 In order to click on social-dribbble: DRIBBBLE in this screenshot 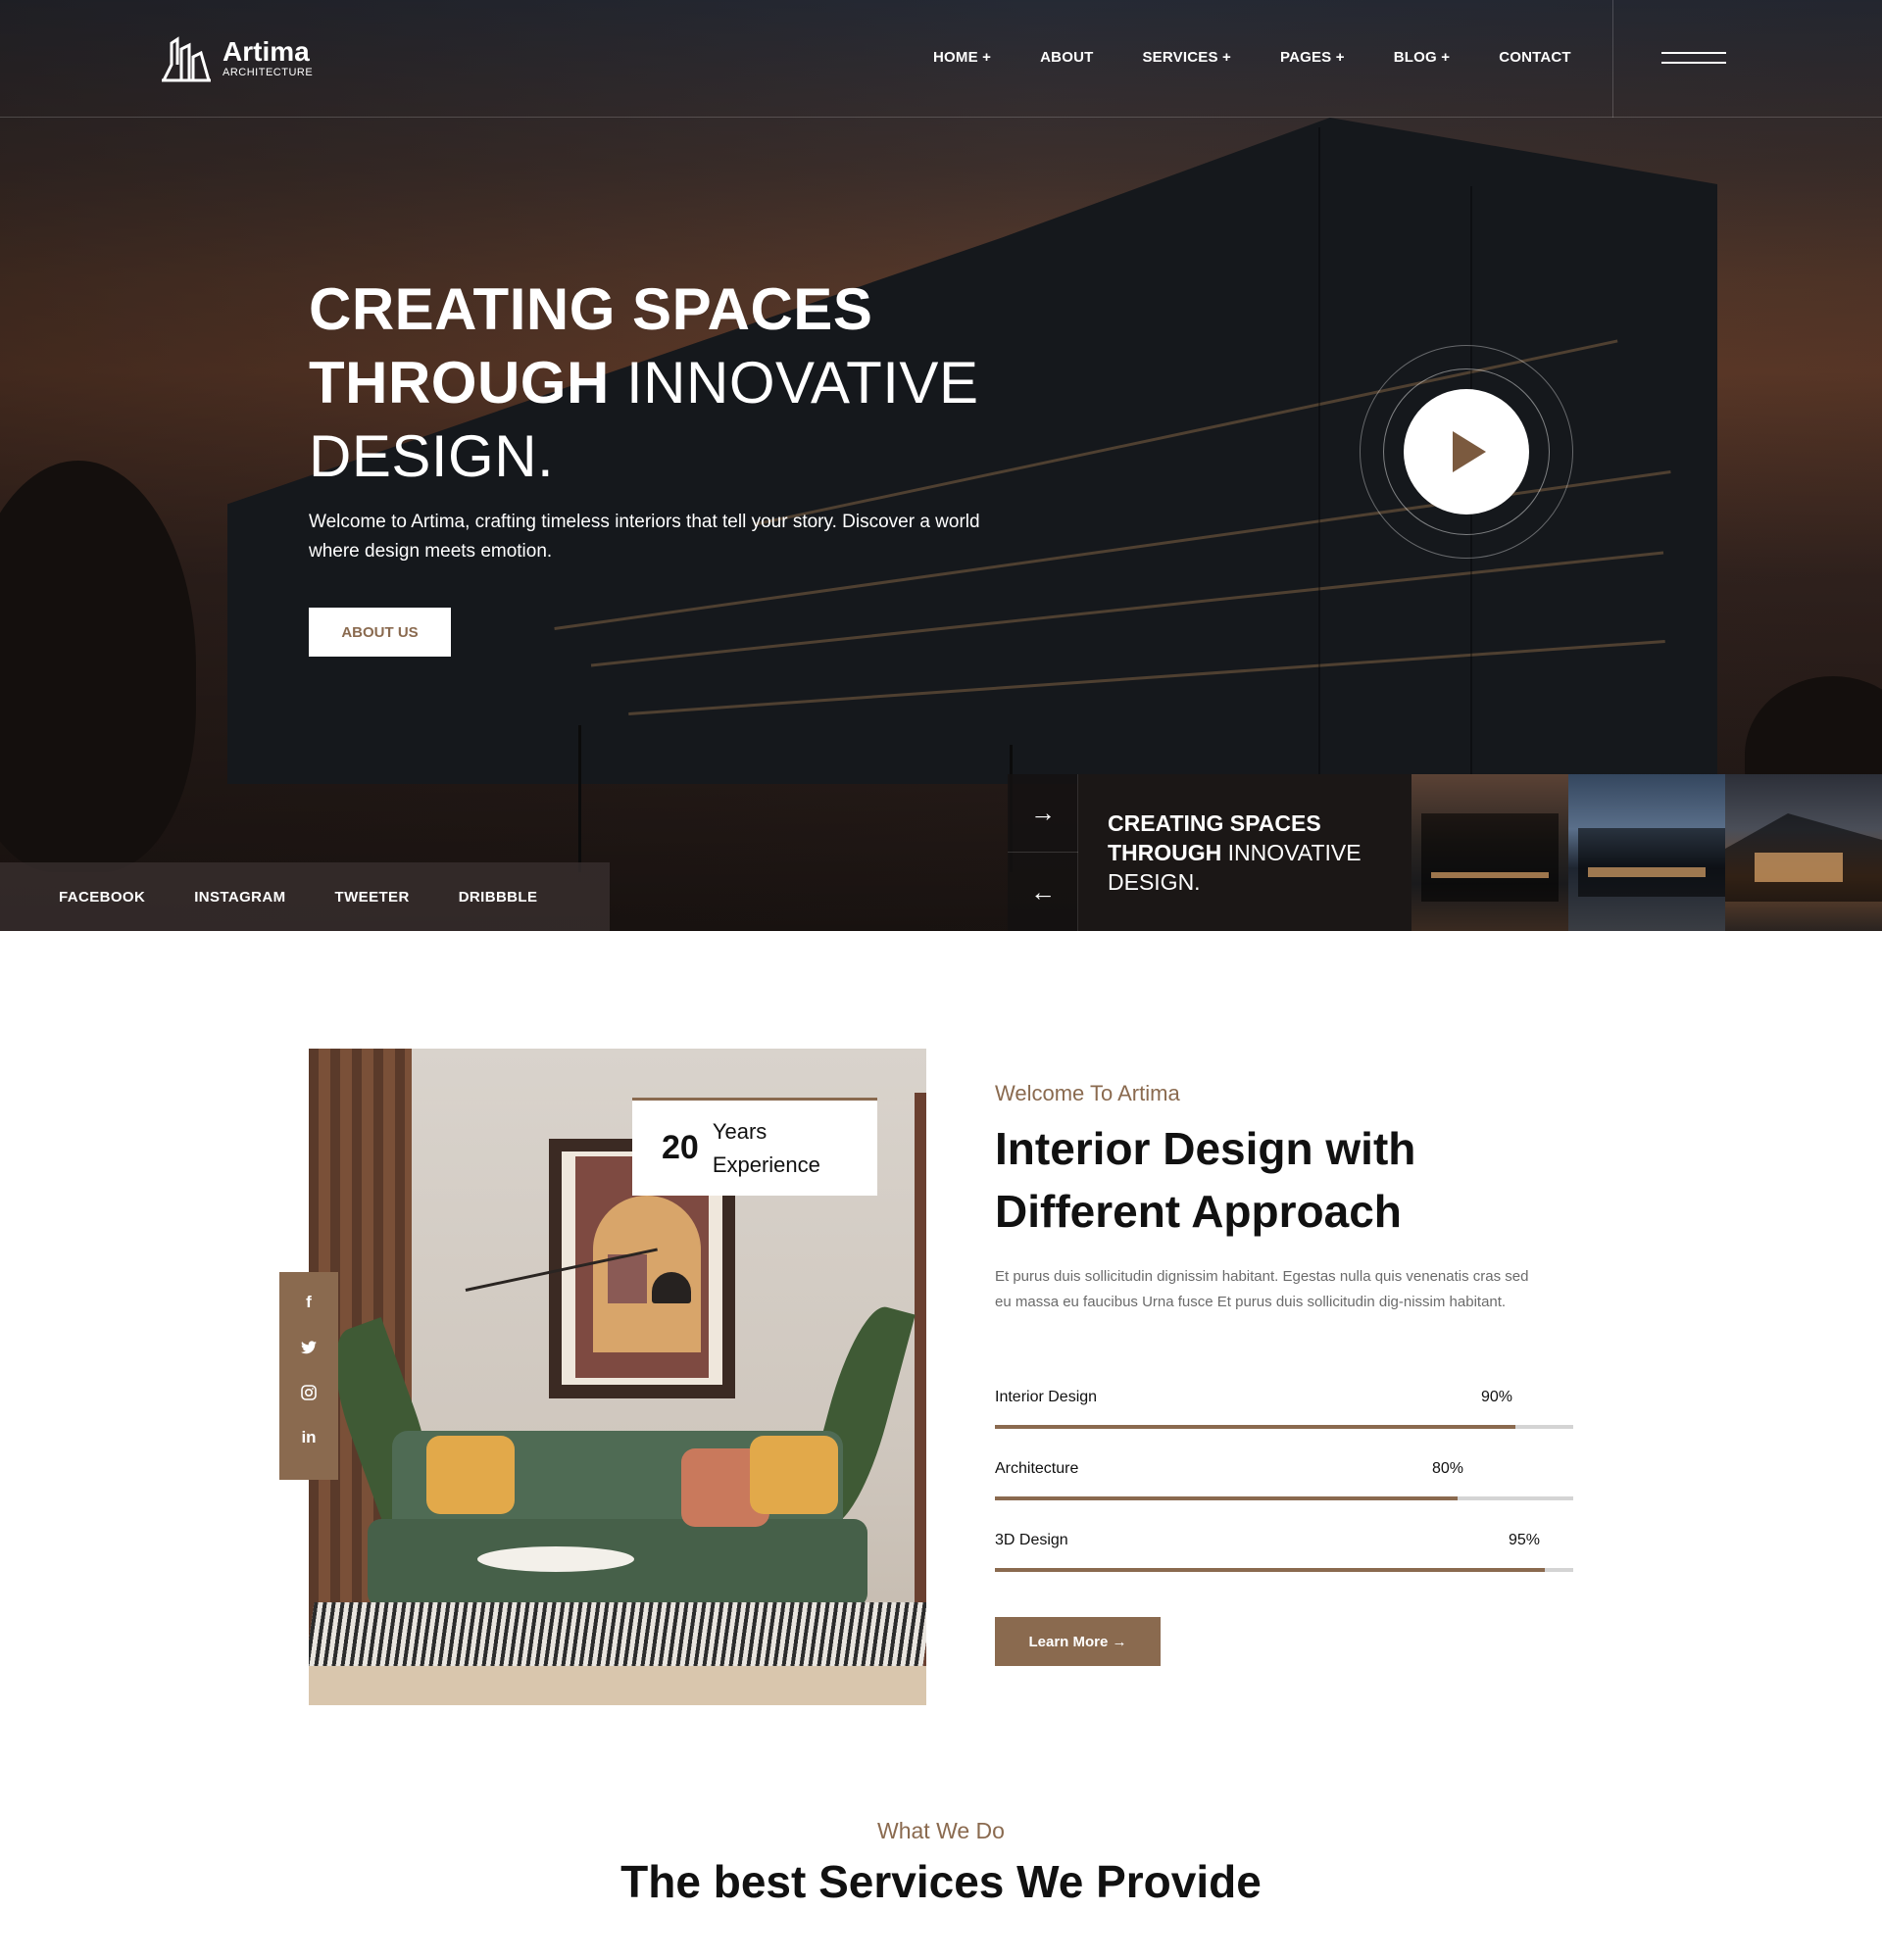, I will do `click(498, 897)`.